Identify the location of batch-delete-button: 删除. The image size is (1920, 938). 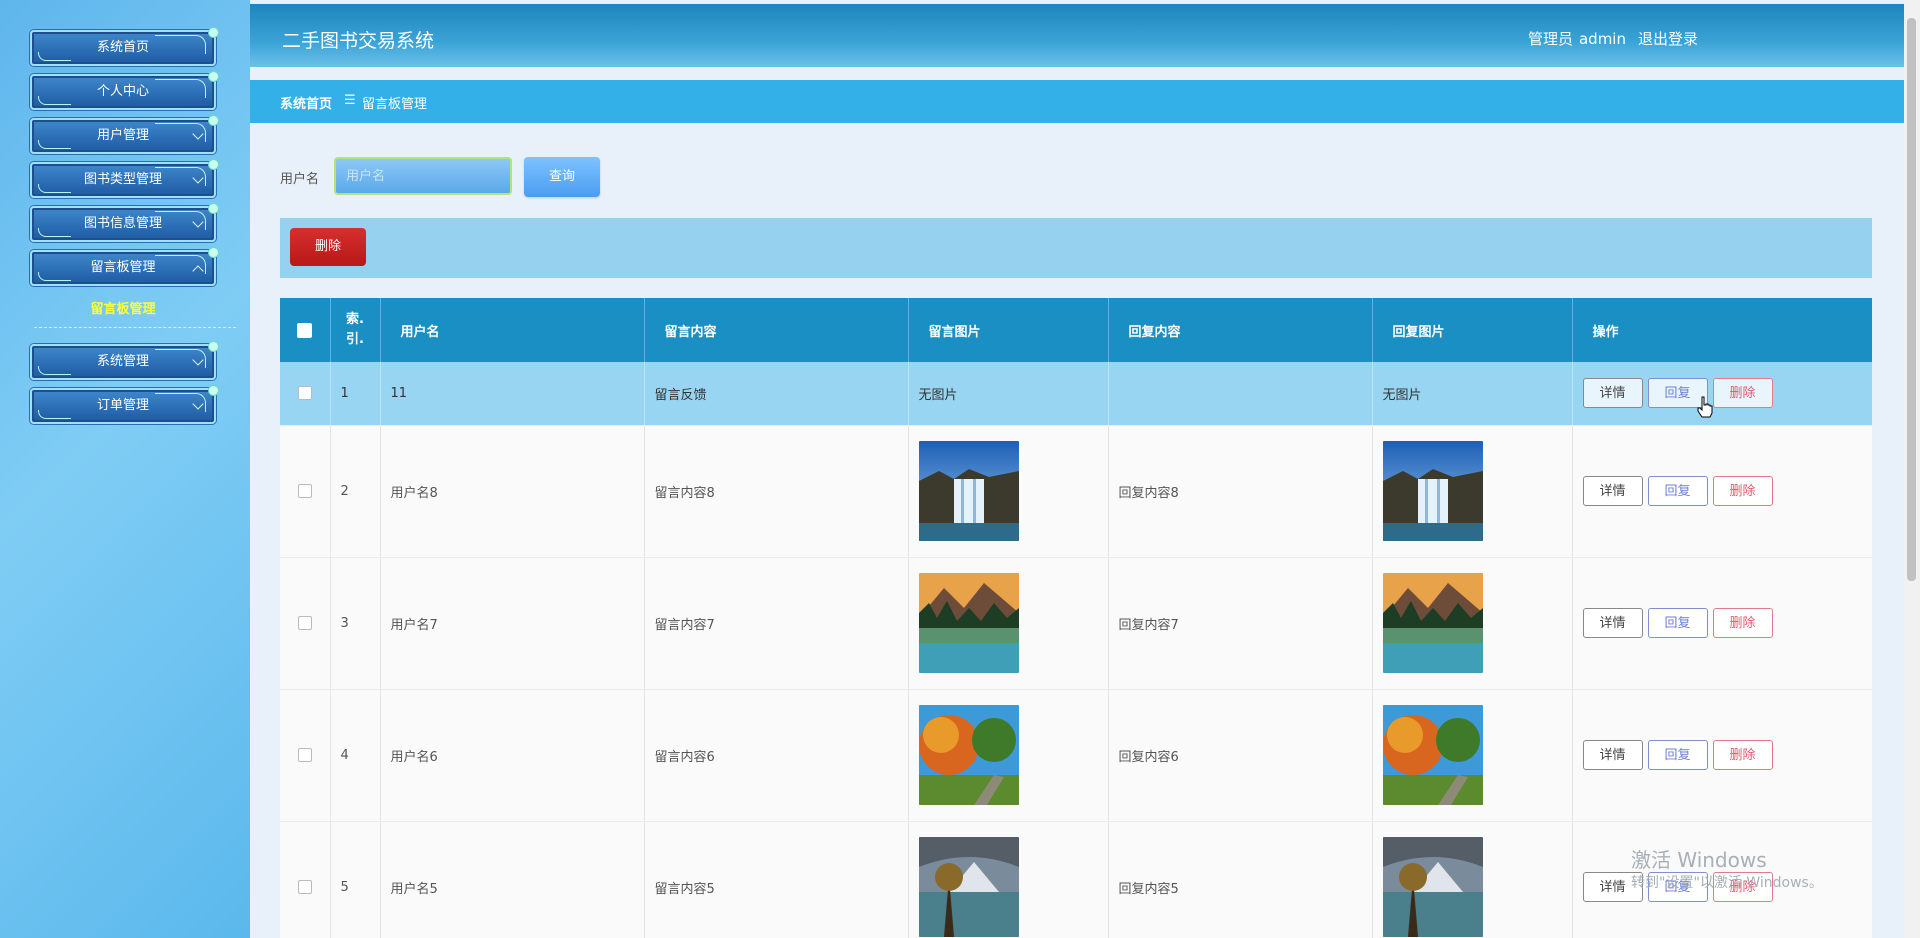
(328, 247).